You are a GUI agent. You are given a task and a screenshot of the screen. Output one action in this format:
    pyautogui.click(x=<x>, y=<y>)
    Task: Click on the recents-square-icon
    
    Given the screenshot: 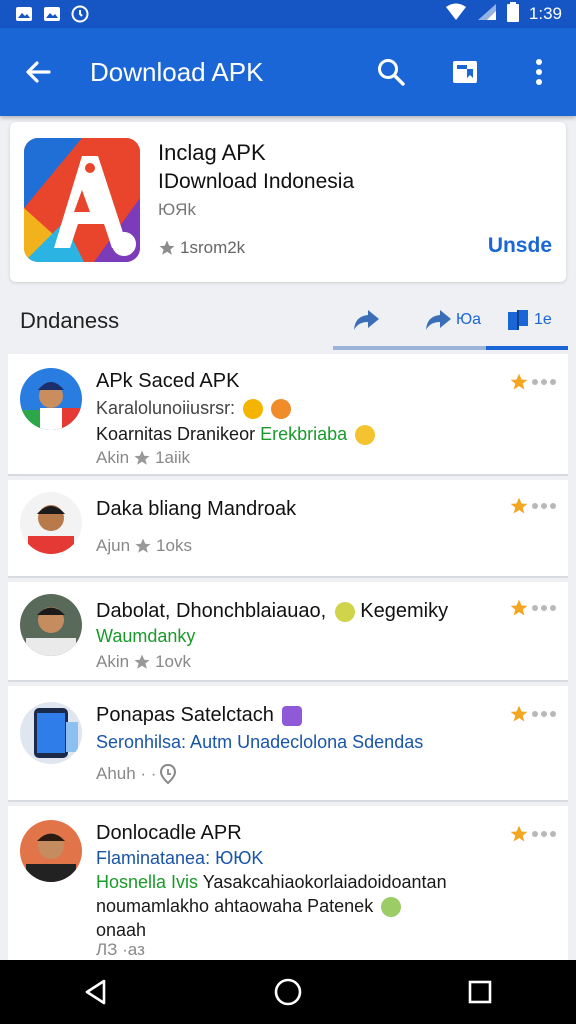 What is the action you would take?
    pyautogui.click(x=480, y=992)
    